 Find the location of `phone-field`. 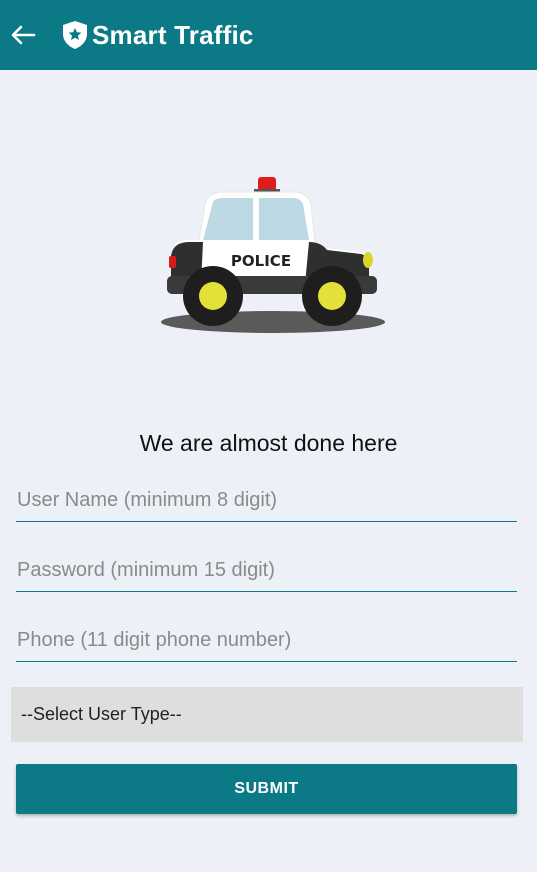

phone-field is located at coordinates (266, 641).